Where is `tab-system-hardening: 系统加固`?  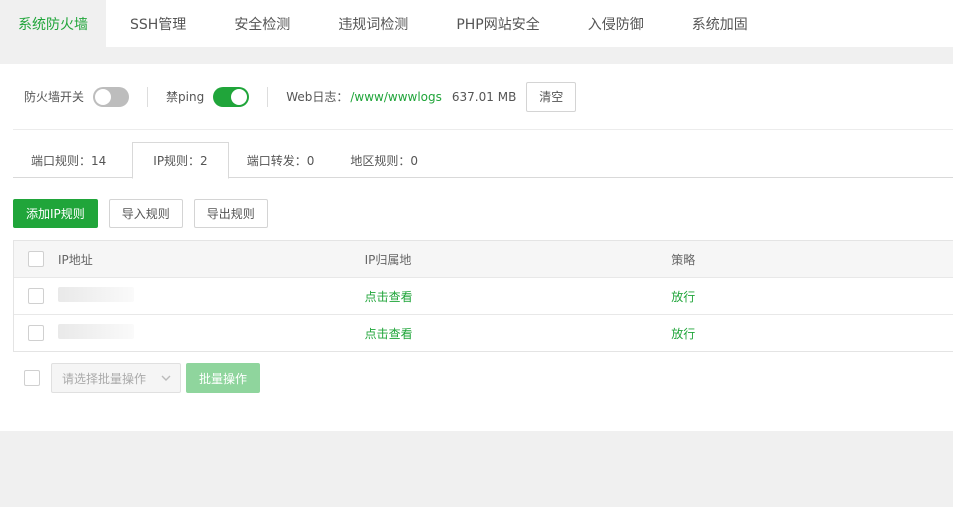
tab-system-hardening: 系统加固 is located at coordinates (720, 23).